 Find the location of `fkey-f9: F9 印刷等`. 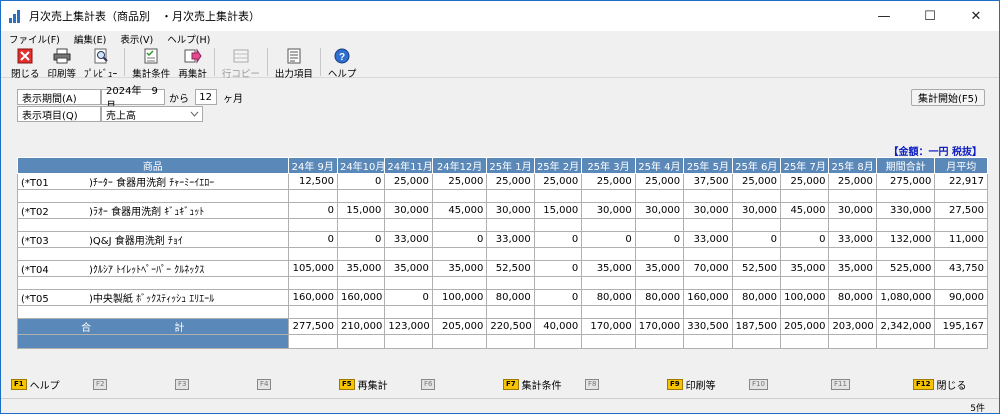

fkey-f9: F9 印刷等 is located at coordinates (691, 384).